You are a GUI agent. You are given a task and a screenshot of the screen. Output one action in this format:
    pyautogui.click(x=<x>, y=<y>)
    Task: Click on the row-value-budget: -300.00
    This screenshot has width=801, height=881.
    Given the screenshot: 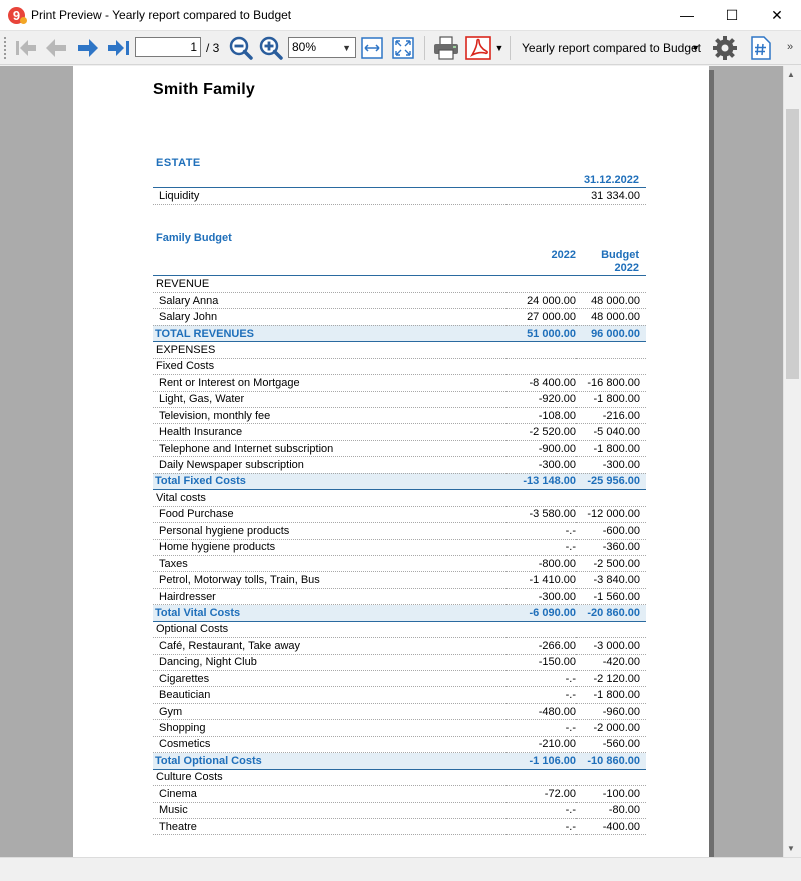 What is the action you would take?
    pyautogui.click(x=611, y=465)
    